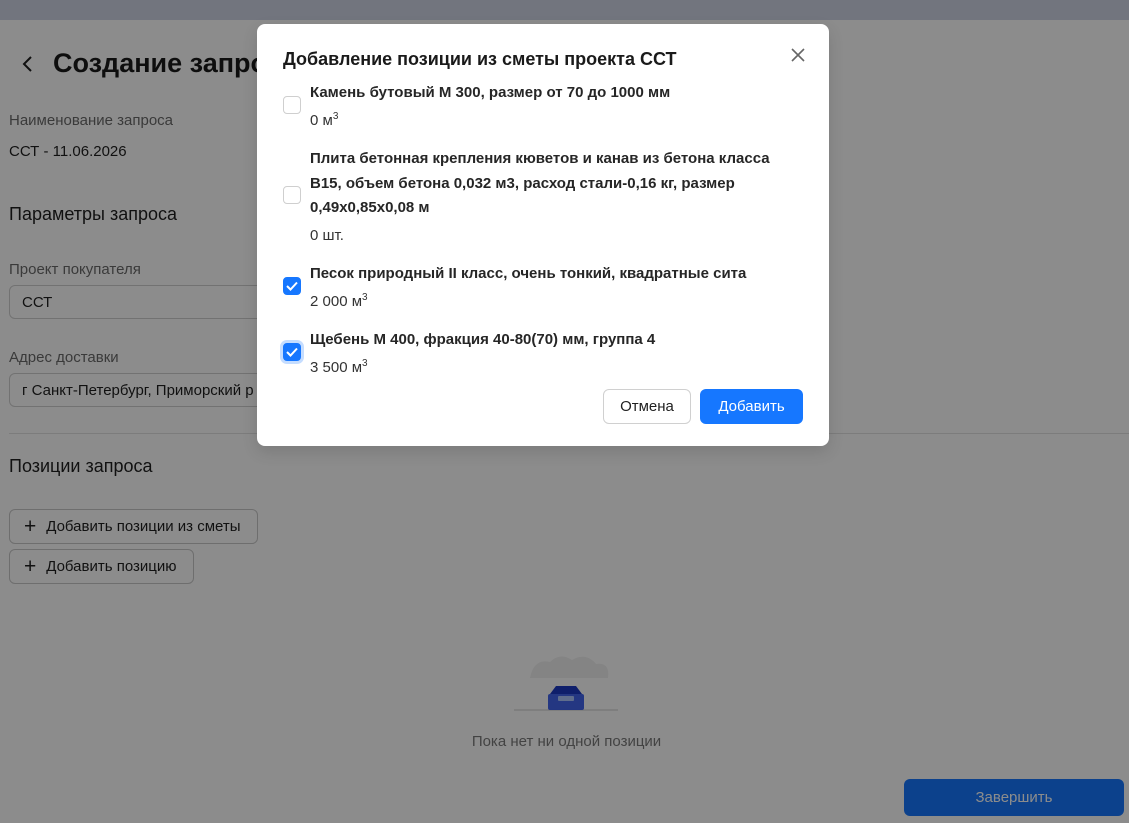  What do you see at coordinates (647, 406) in the screenshot?
I see `cancel-button: Отмена` at bounding box center [647, 406].